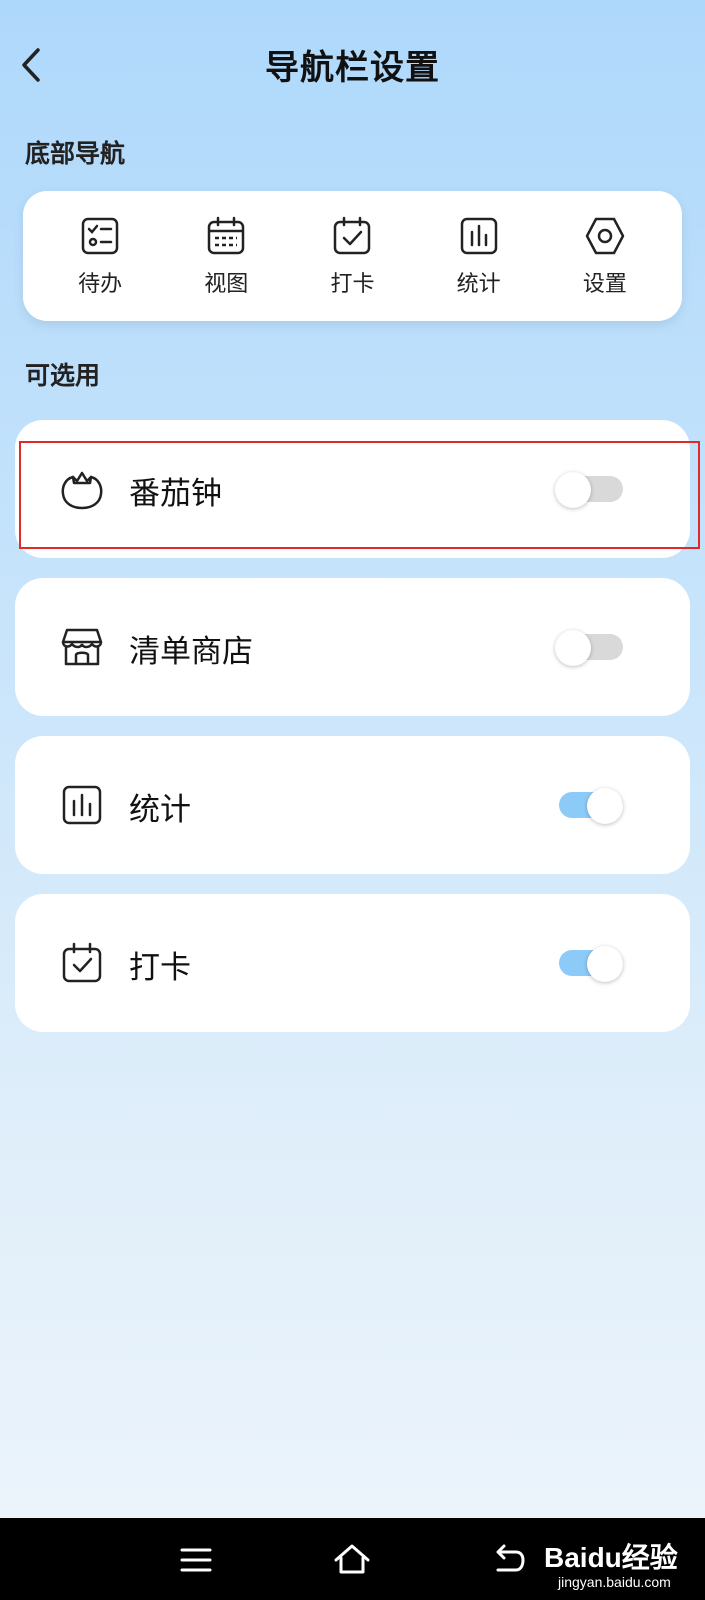 The image size is (705, 1600). I want to click on optional-item-list-store: 清单商店, so click(352, 647).